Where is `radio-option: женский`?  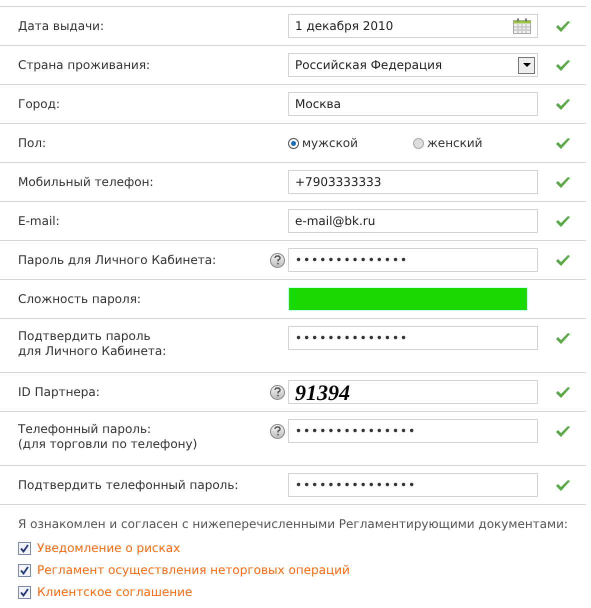 radio-option: женский is located at coordinates (475, 143).